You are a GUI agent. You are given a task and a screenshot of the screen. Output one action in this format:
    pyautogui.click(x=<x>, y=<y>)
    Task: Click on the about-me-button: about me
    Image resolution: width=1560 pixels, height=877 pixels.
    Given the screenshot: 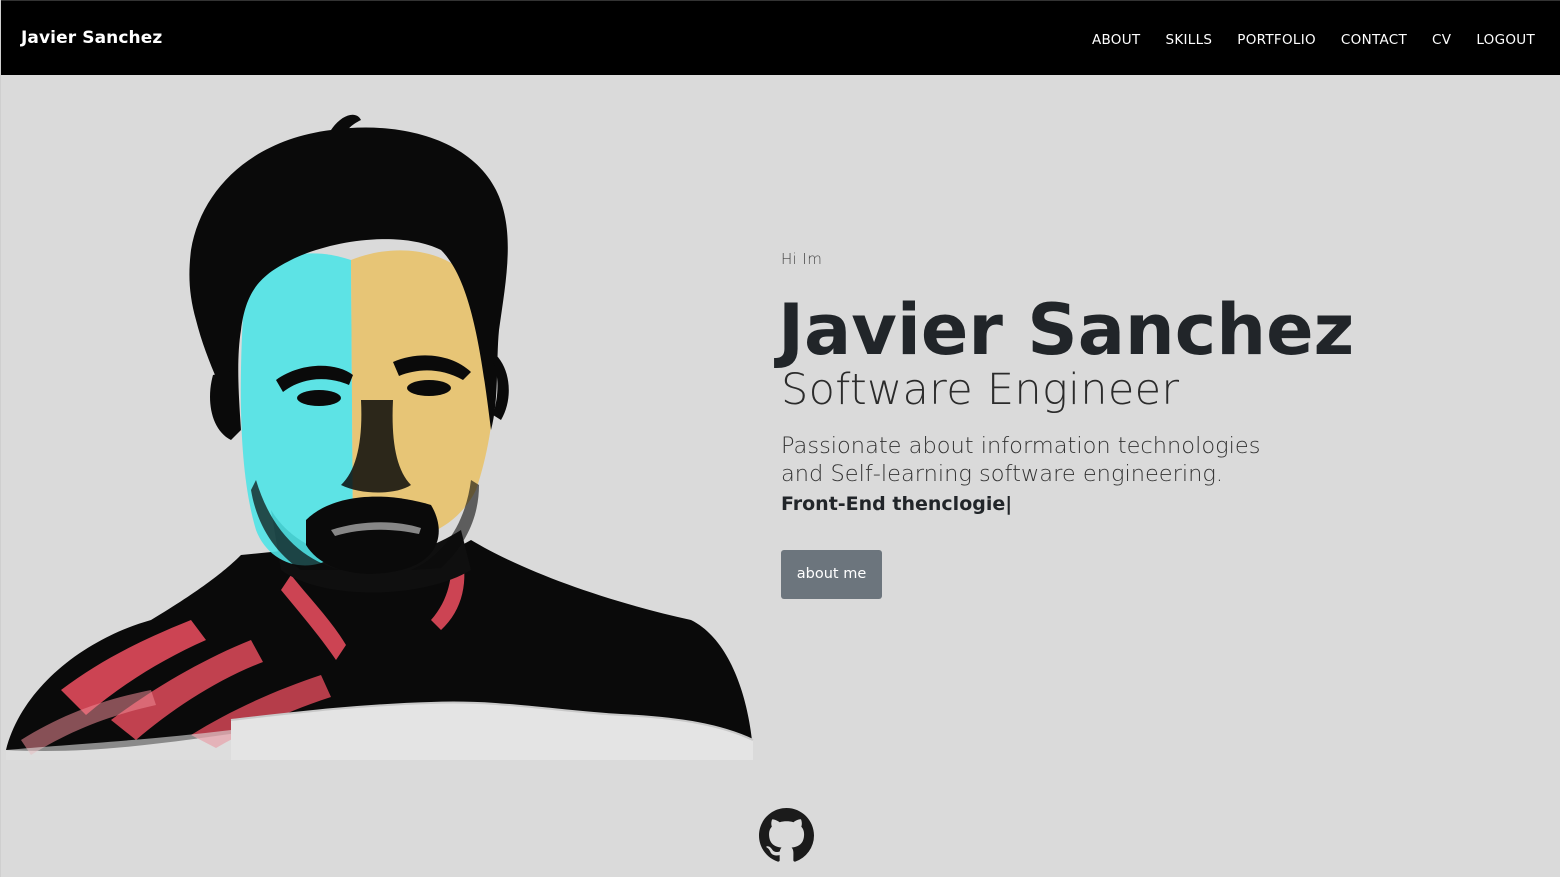 What is the action you would take?
    pyautogui.click(x=831, y=574)
    